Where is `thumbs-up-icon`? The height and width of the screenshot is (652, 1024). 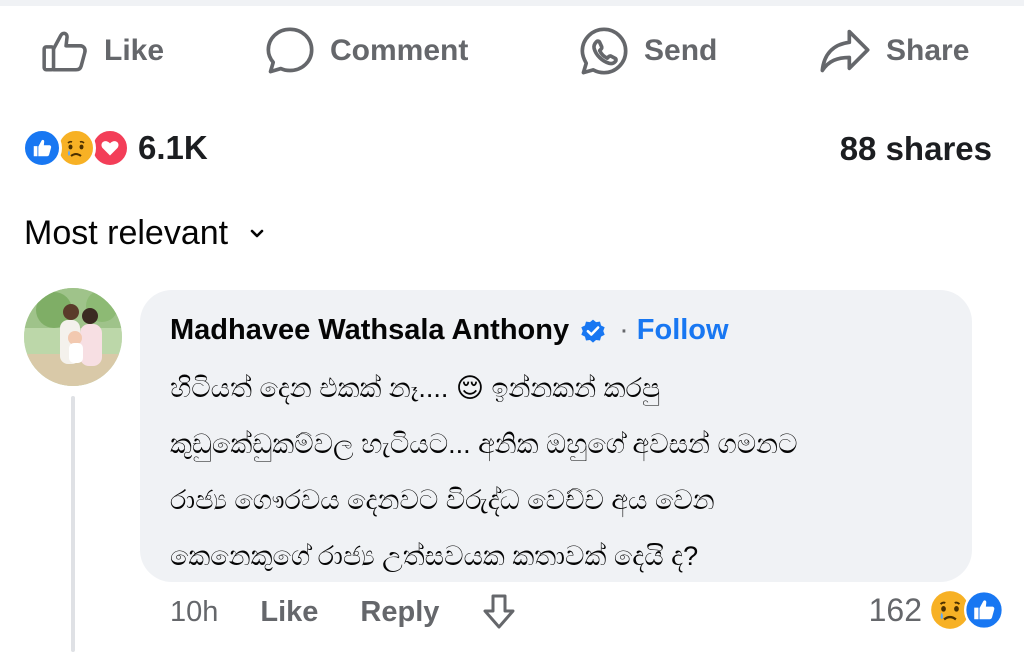
thumbs-up-icon is located at coordinates (64, 51).